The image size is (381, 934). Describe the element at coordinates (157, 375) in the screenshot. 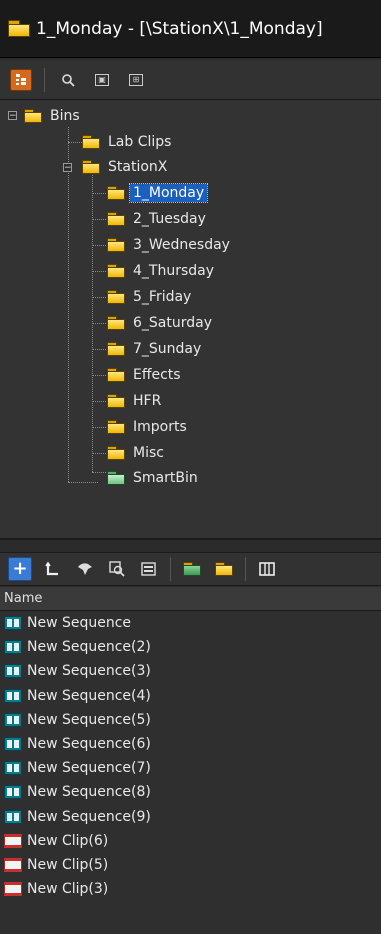

I see `tree-item-label: Effects` at that location.